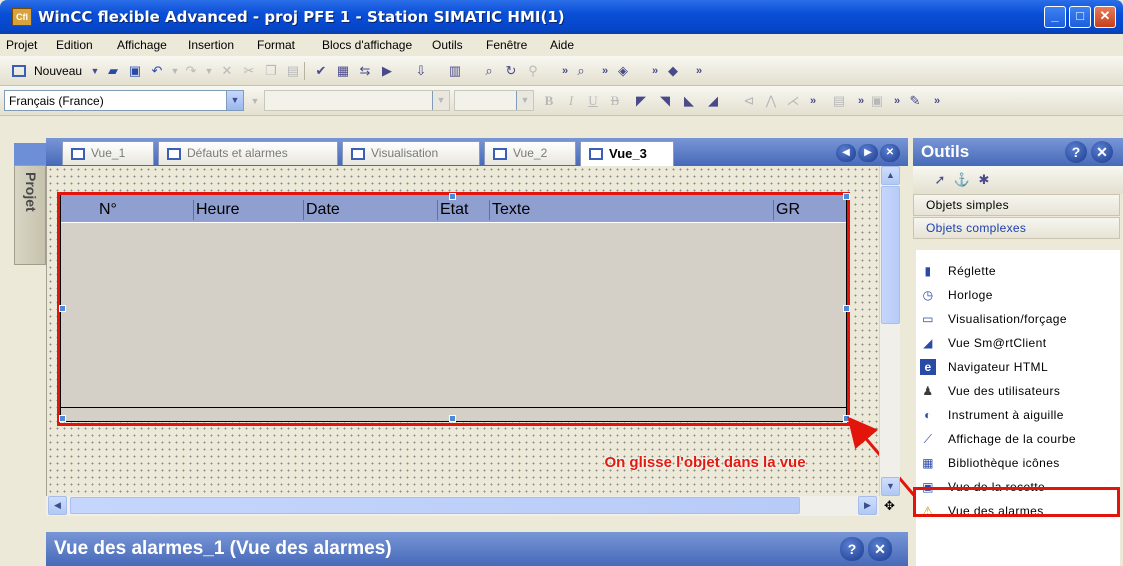 This screenshot has height=566, width=1123. I want to click on tool-affichage-courbe: ⟋ Affichage de la courbe, so click(998, 439).